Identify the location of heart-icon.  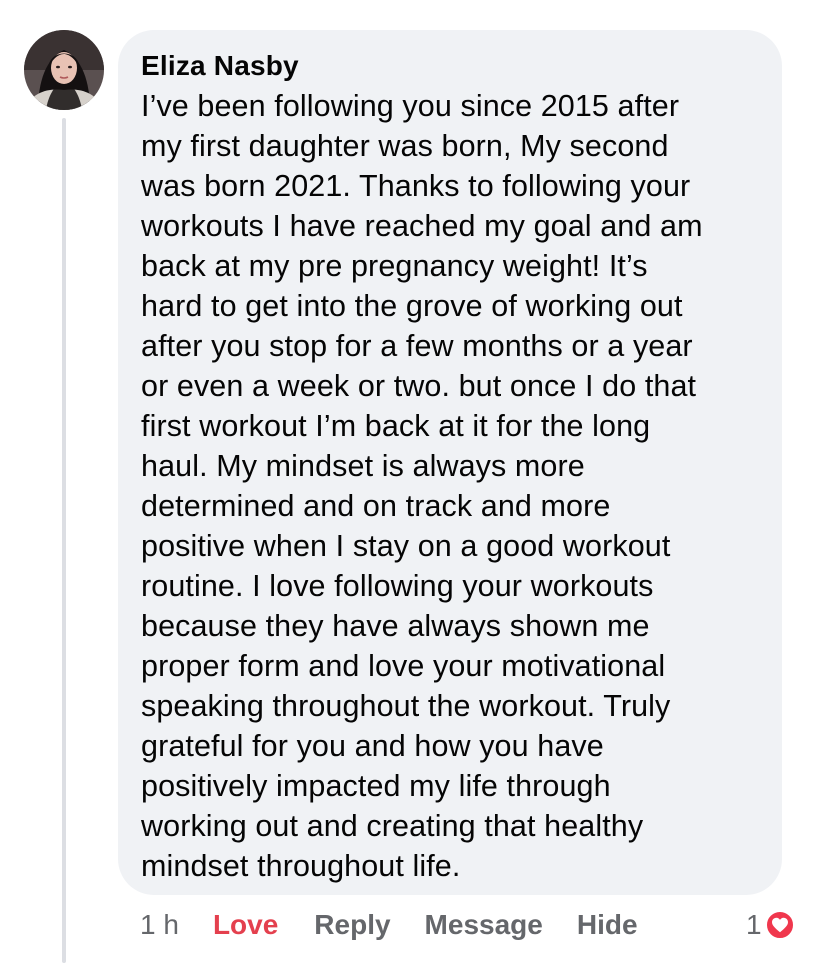
(779, 925).